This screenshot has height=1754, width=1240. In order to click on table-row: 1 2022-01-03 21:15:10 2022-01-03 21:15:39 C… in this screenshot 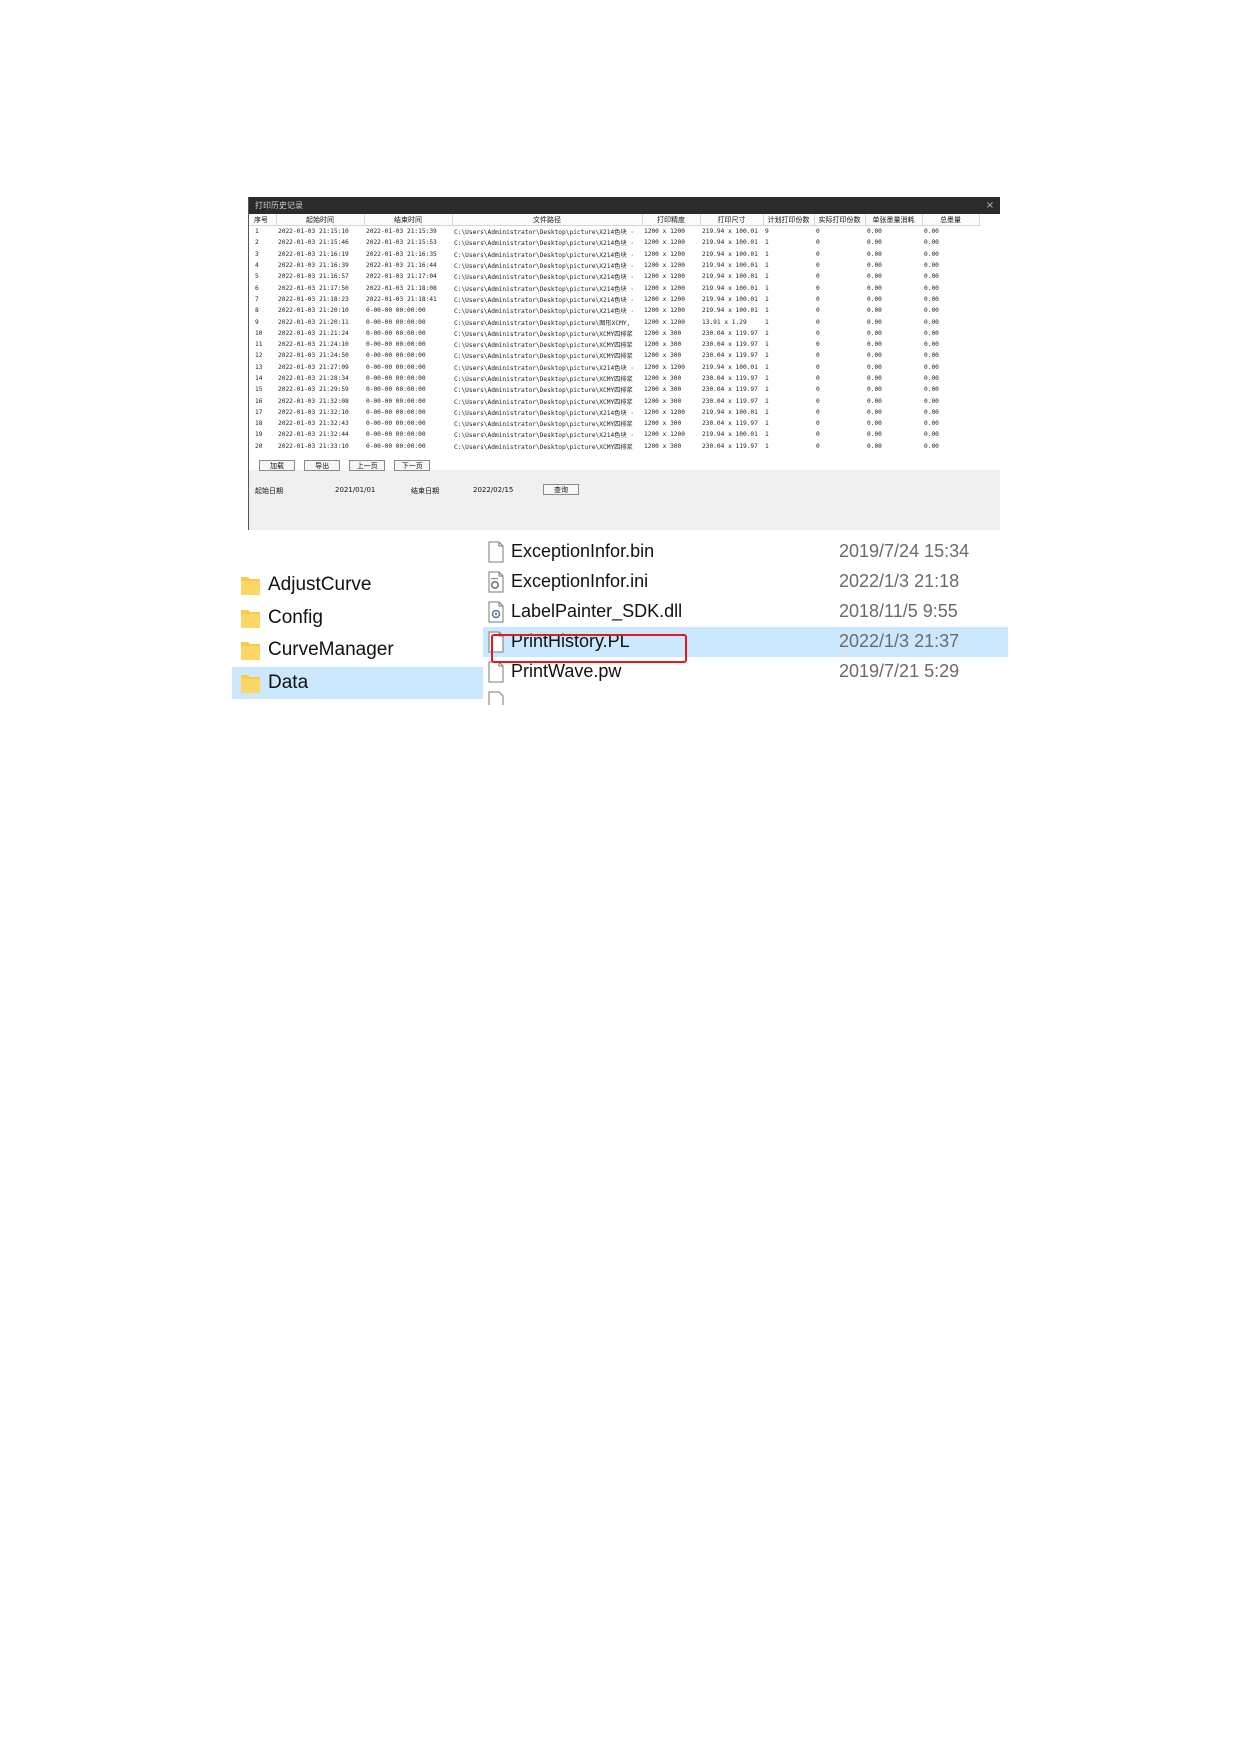, I will do `click(614, 232)`.